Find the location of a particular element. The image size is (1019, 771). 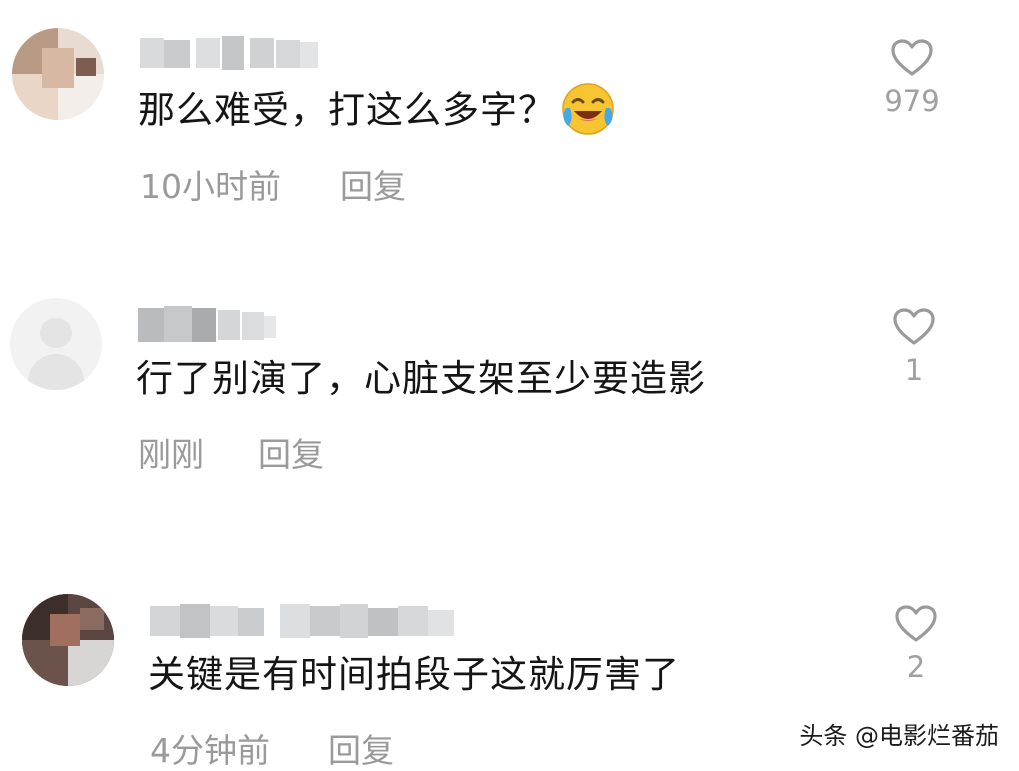

like-count: 2 is located at coordinates (916, 667).